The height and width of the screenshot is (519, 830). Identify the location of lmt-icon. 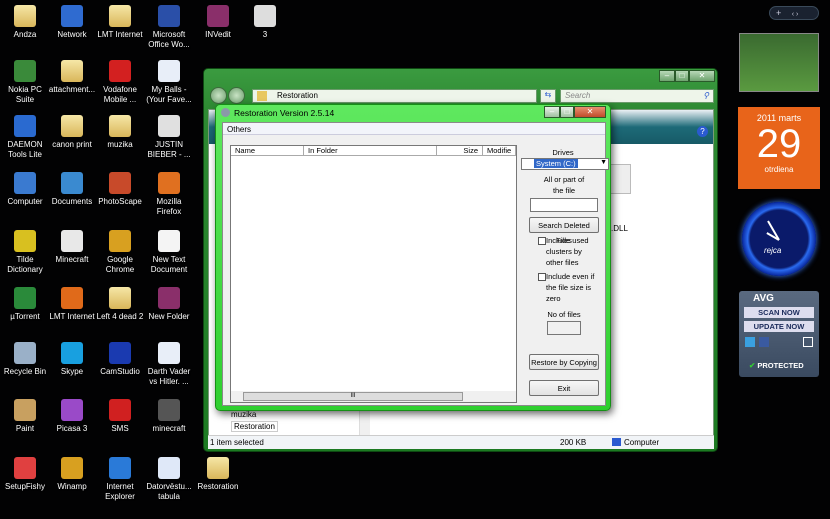
(72, 298).